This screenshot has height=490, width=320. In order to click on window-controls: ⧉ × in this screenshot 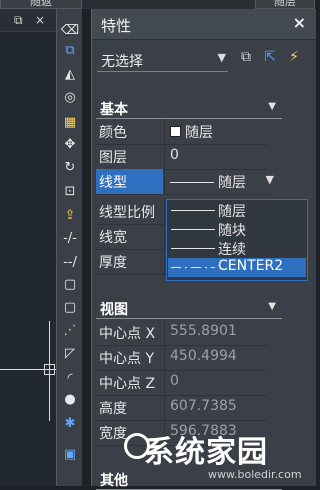, I will do `click(28, 20)`.